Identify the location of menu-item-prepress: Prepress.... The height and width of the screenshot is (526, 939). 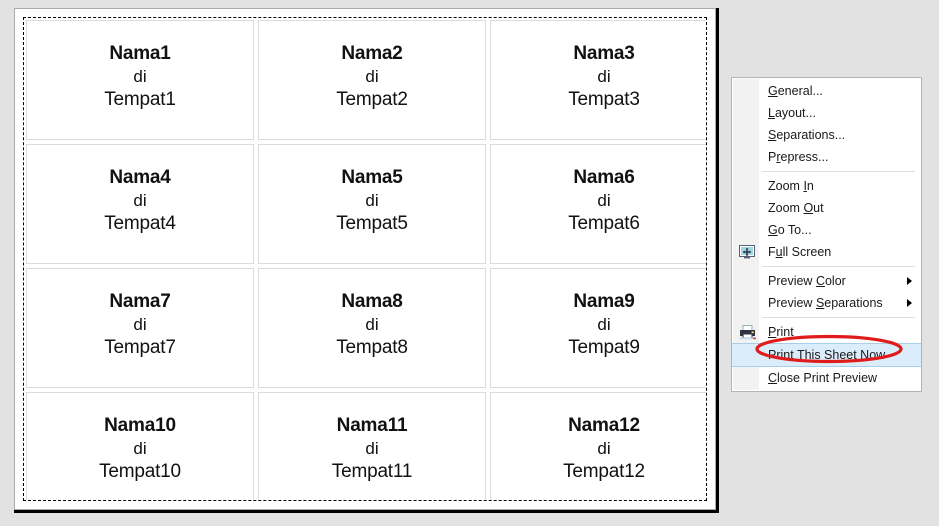
(826, 157).